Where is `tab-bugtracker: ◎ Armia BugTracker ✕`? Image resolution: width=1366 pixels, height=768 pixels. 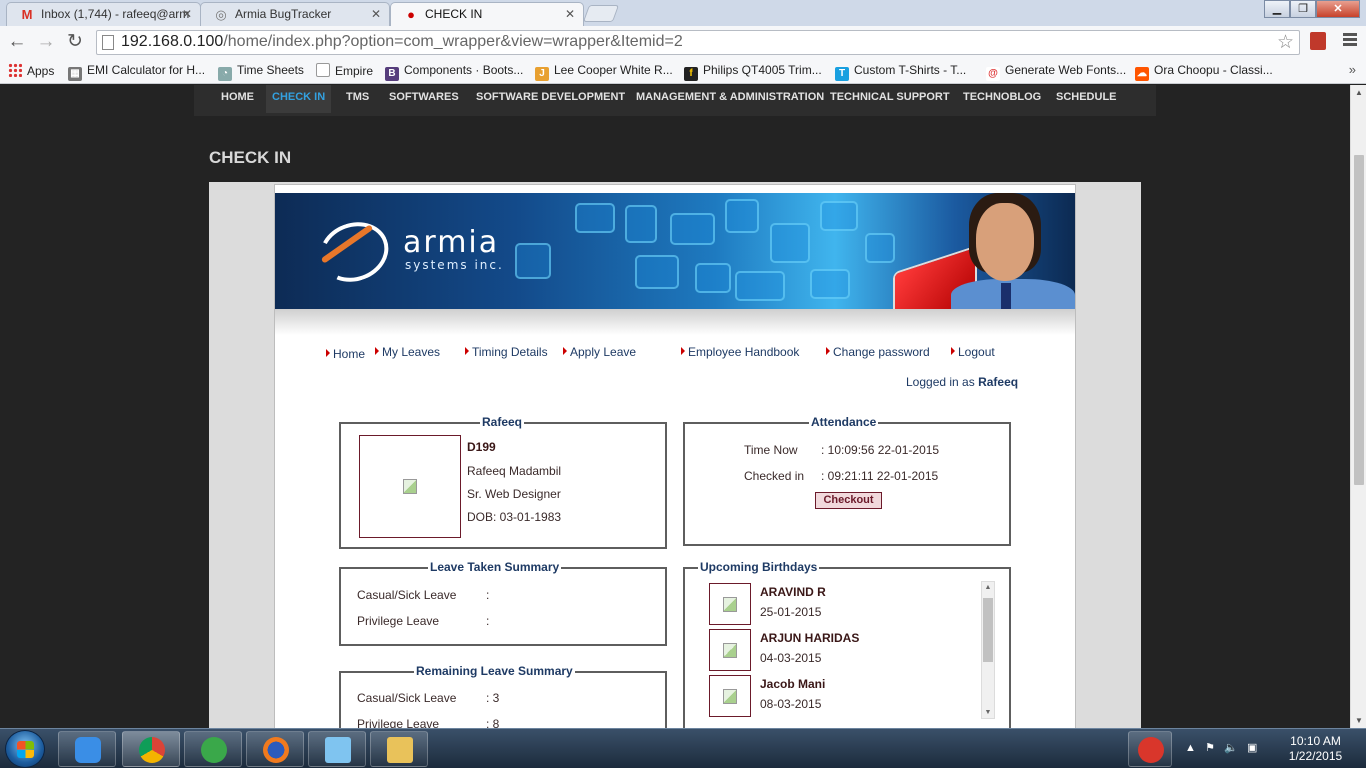 tab-bugtracker: ◎ Armia BugTracker ✕ is located at coordinates (295, 14).